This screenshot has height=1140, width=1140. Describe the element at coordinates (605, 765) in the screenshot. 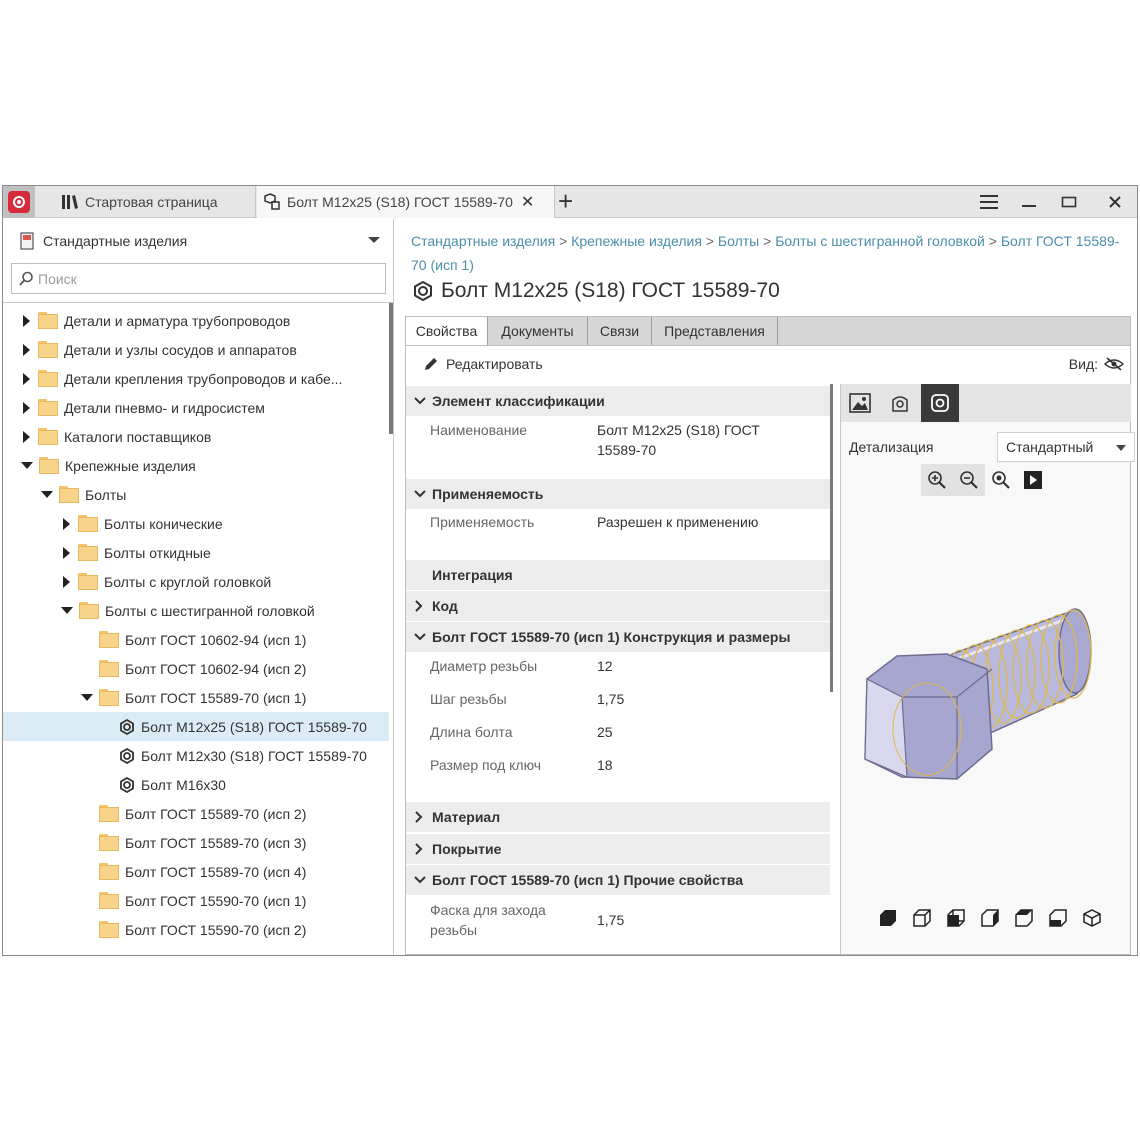

I see `property-value: 18` at that location.